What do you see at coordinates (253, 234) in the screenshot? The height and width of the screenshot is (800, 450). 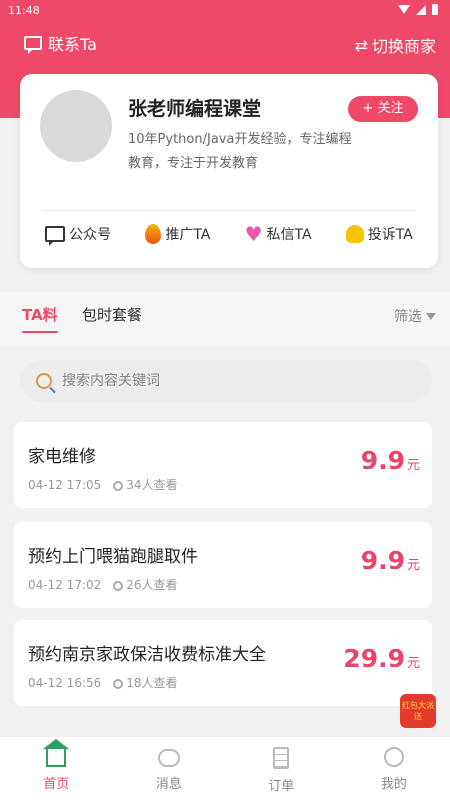 I see `heart-icon: ♥` at bounding box center [253, 234].